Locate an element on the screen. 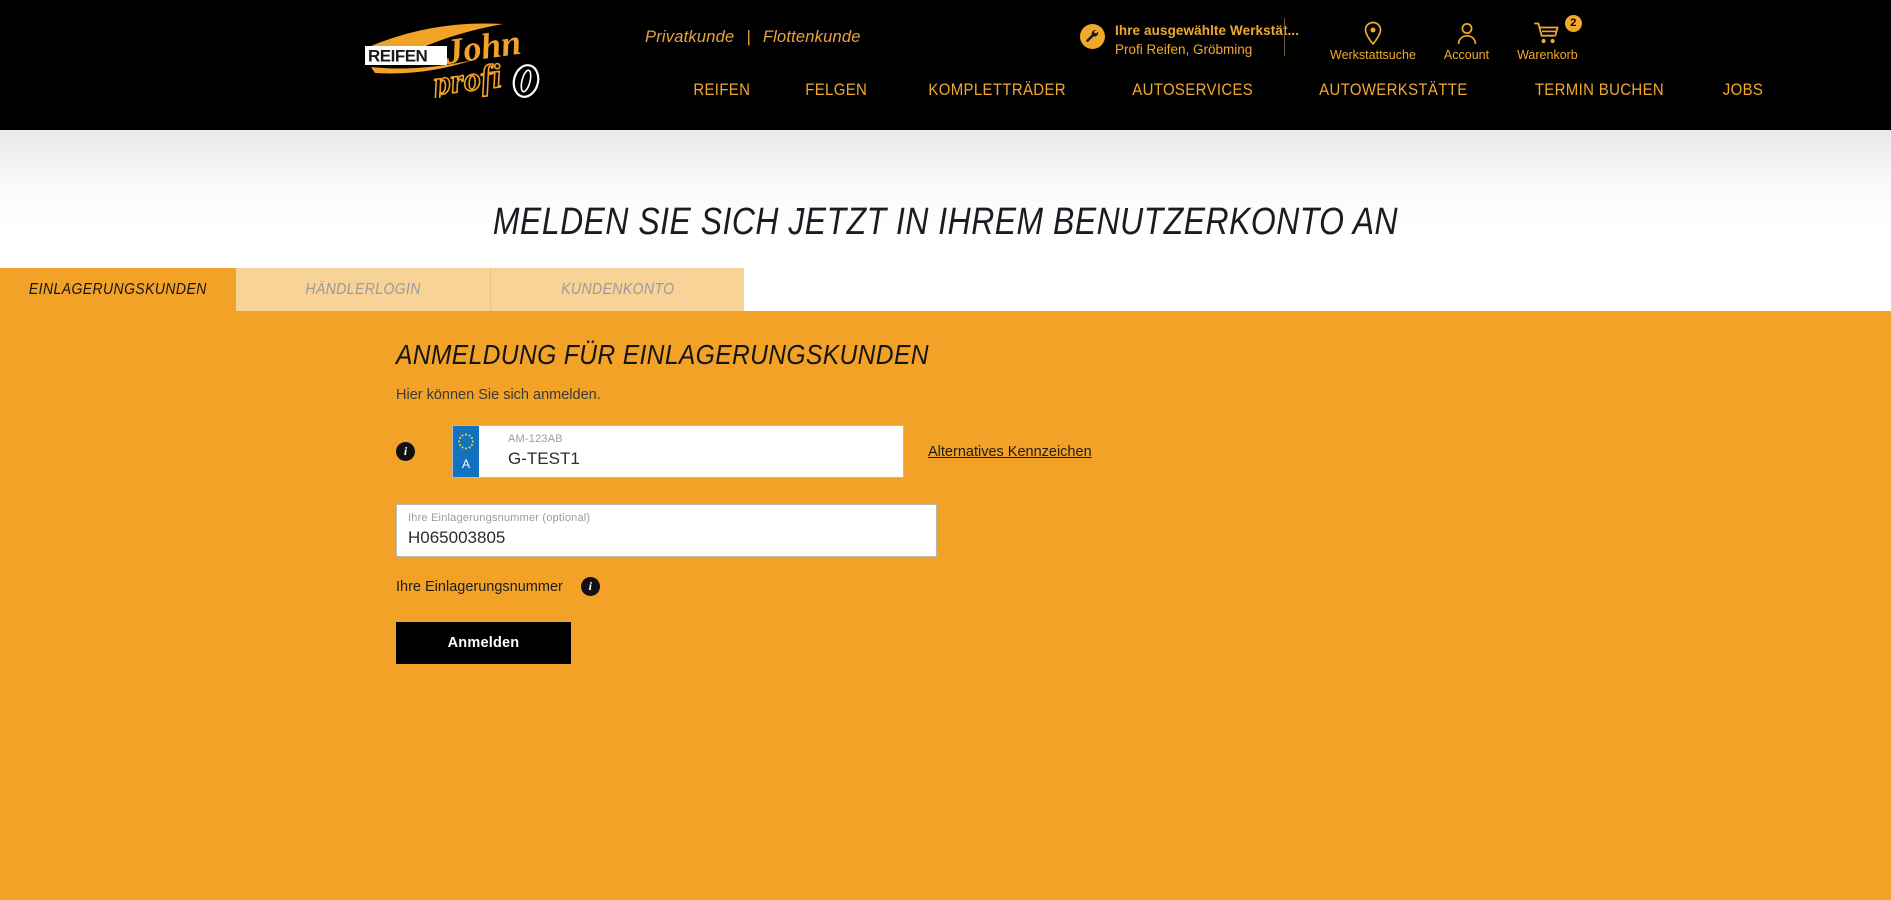 The height and width of the screenshot is (900, 1891). tab-label-kundenkonto: KUNDENKONTO is located at coordinates (617, 289).